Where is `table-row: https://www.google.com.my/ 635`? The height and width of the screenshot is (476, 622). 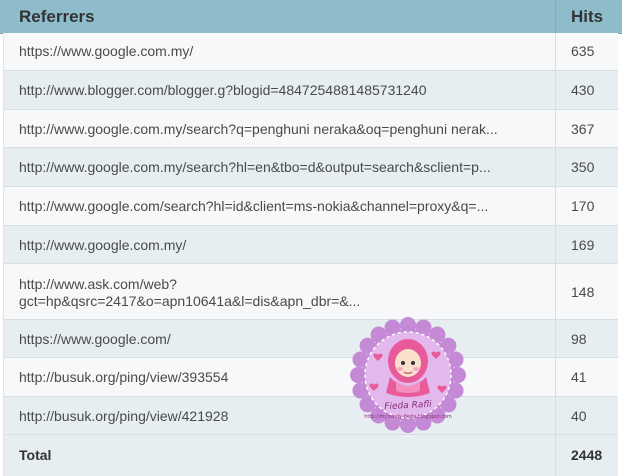 table-row: https://www.google.com.my/ 635 is located at coordinates (311, 52).